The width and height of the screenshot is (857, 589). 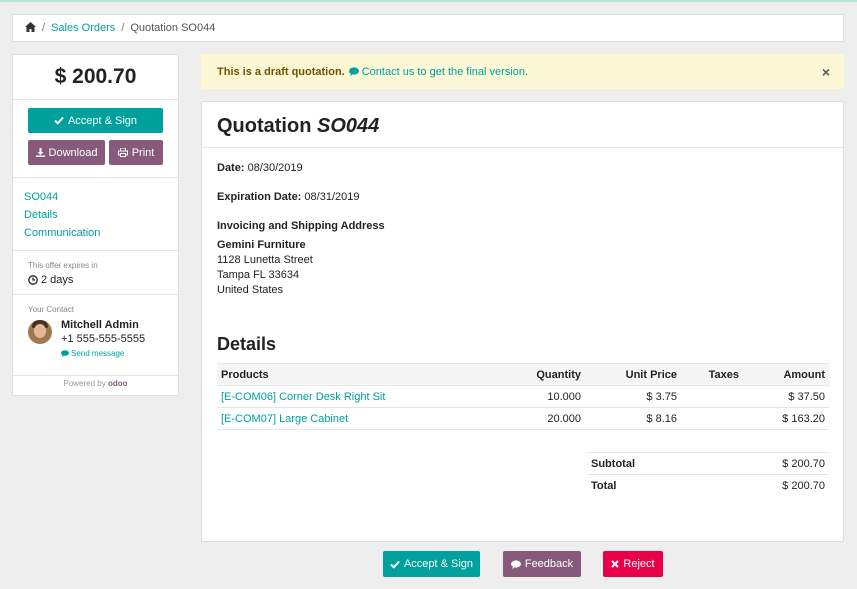 What do you see at coordinates (633, 418) in the screenshot?
I see `line-unit-price: $ 8.16` at bounding box center [633, 418].